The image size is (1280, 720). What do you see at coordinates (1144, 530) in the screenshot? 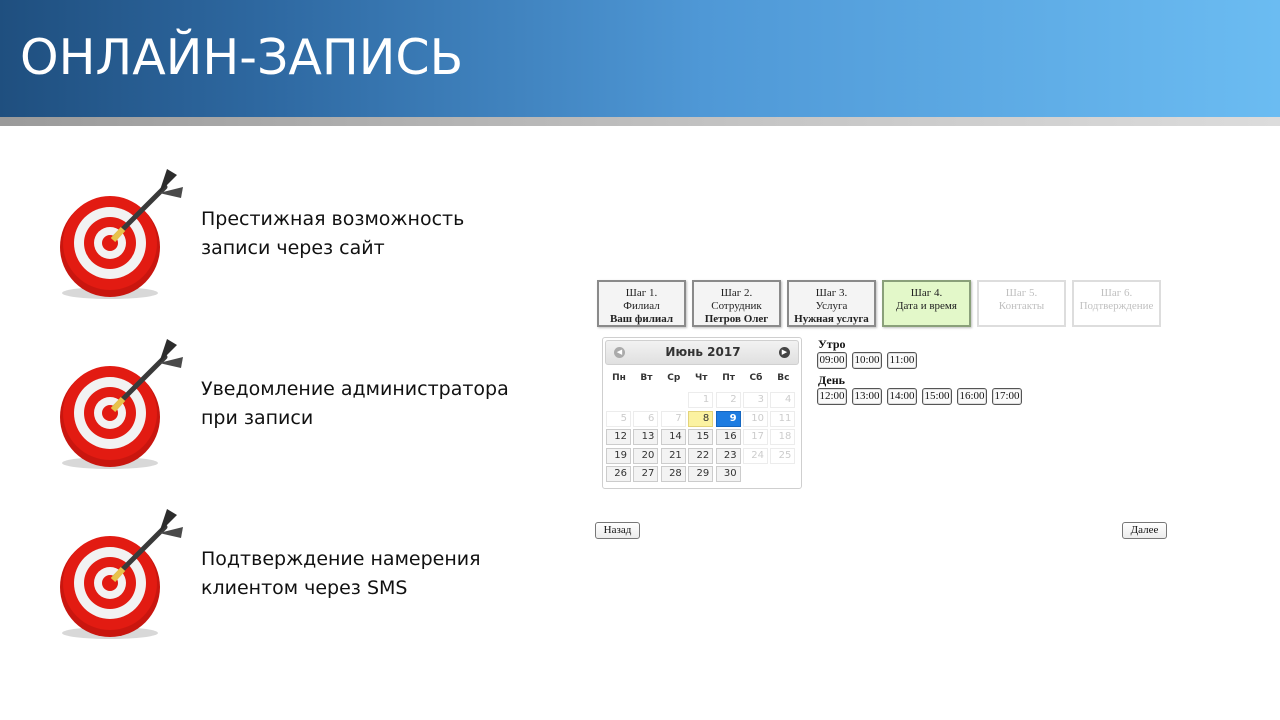
I see `next-button: Далее` at bounding box center [1144, 530].